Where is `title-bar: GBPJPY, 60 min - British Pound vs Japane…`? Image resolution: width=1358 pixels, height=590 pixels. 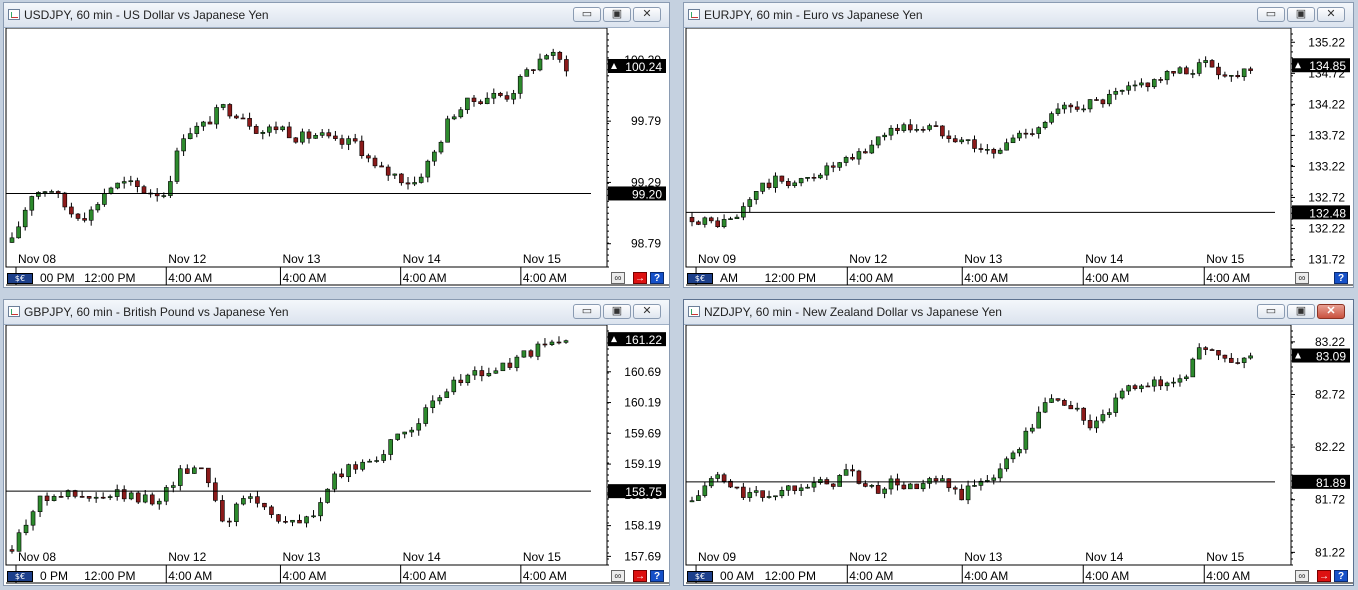
title-bar: GBPJPY, 60 min - British Pound vs Japane… is located at coordinates (336, 312).